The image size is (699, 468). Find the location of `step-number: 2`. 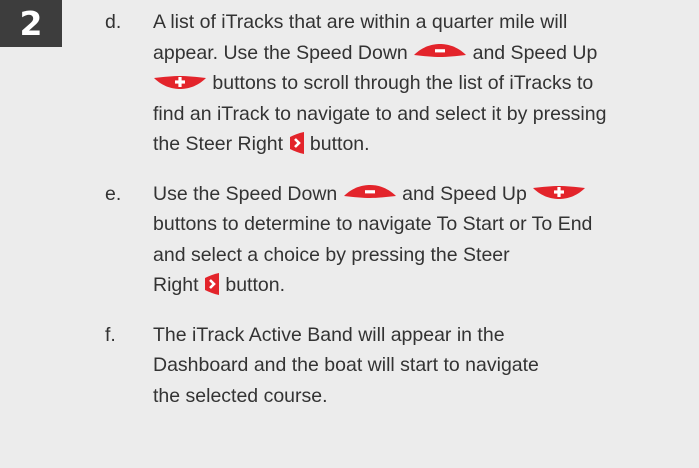

step-number: 2 is located at coordinates (31, 23).